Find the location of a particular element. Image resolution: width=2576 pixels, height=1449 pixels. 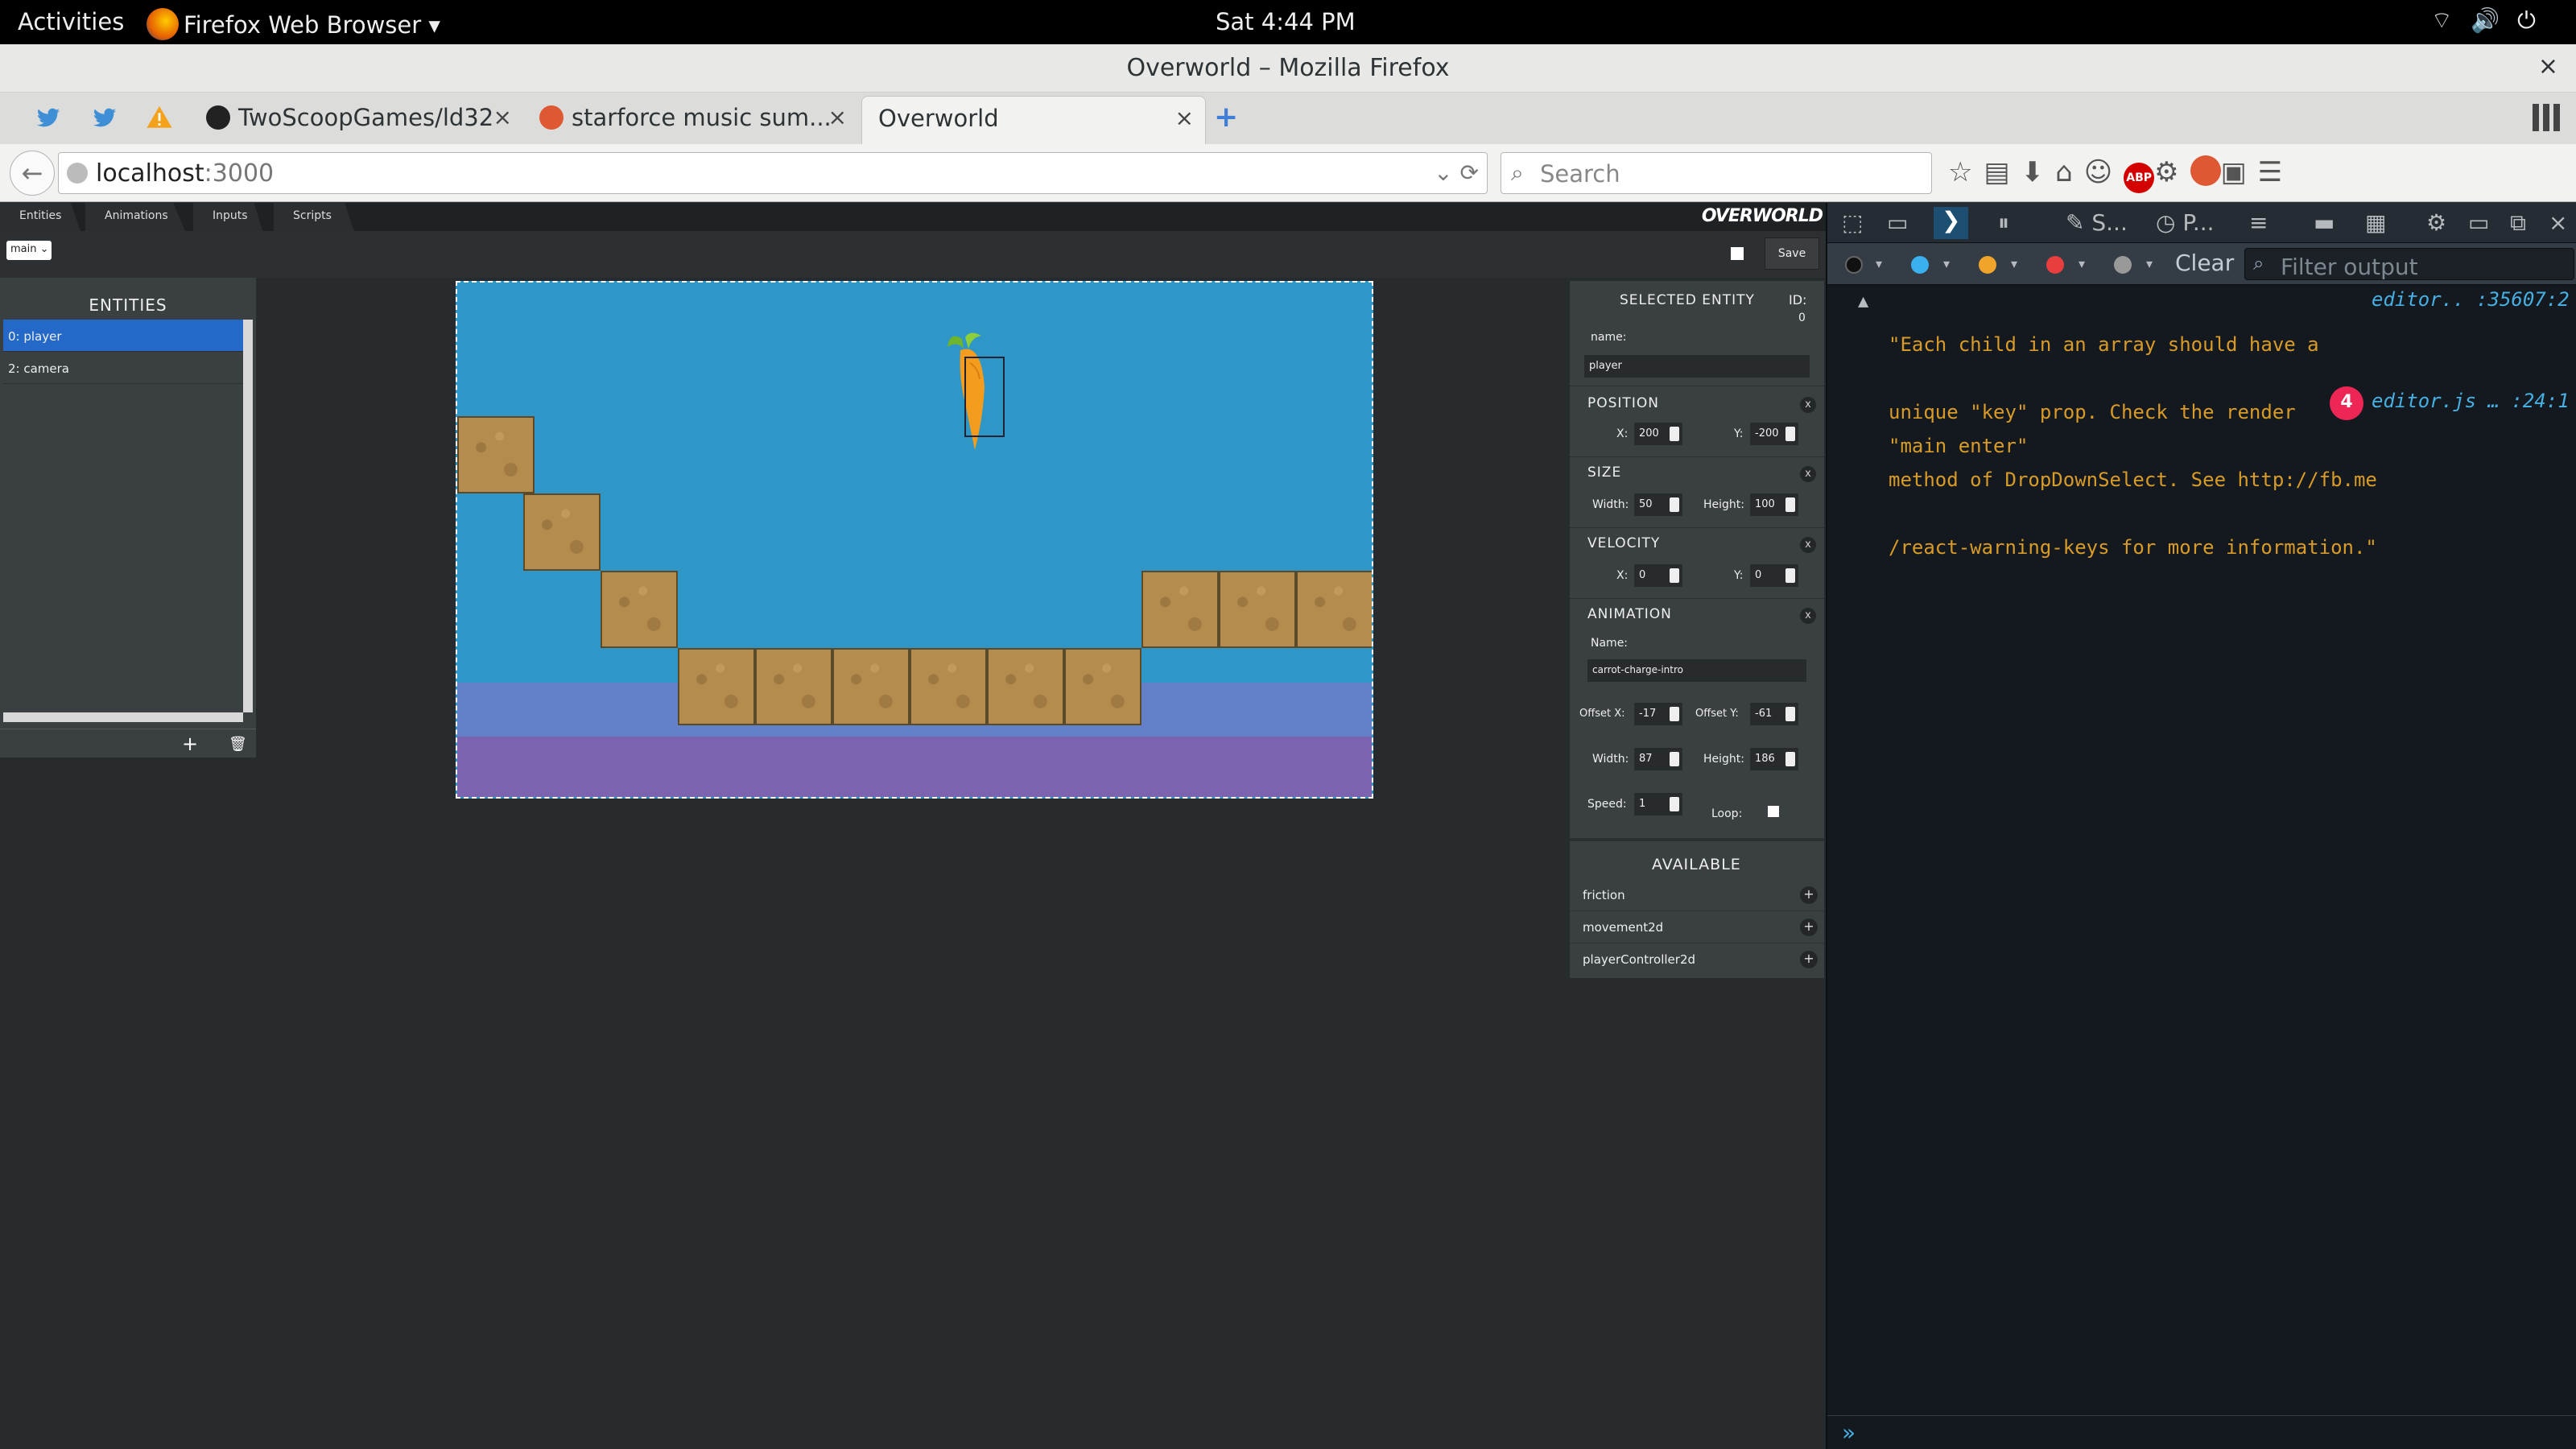

console-tab-icon: ❯ is located at coordinates (1951, 223).